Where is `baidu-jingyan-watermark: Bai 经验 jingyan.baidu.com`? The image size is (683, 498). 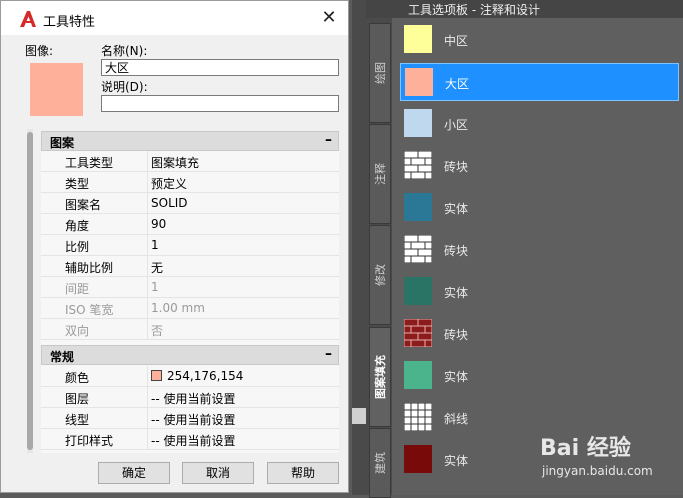 baidu-jingyan-watermark: Bai 经验 jingyan.baidu.com is located at coordinates (610, 460).